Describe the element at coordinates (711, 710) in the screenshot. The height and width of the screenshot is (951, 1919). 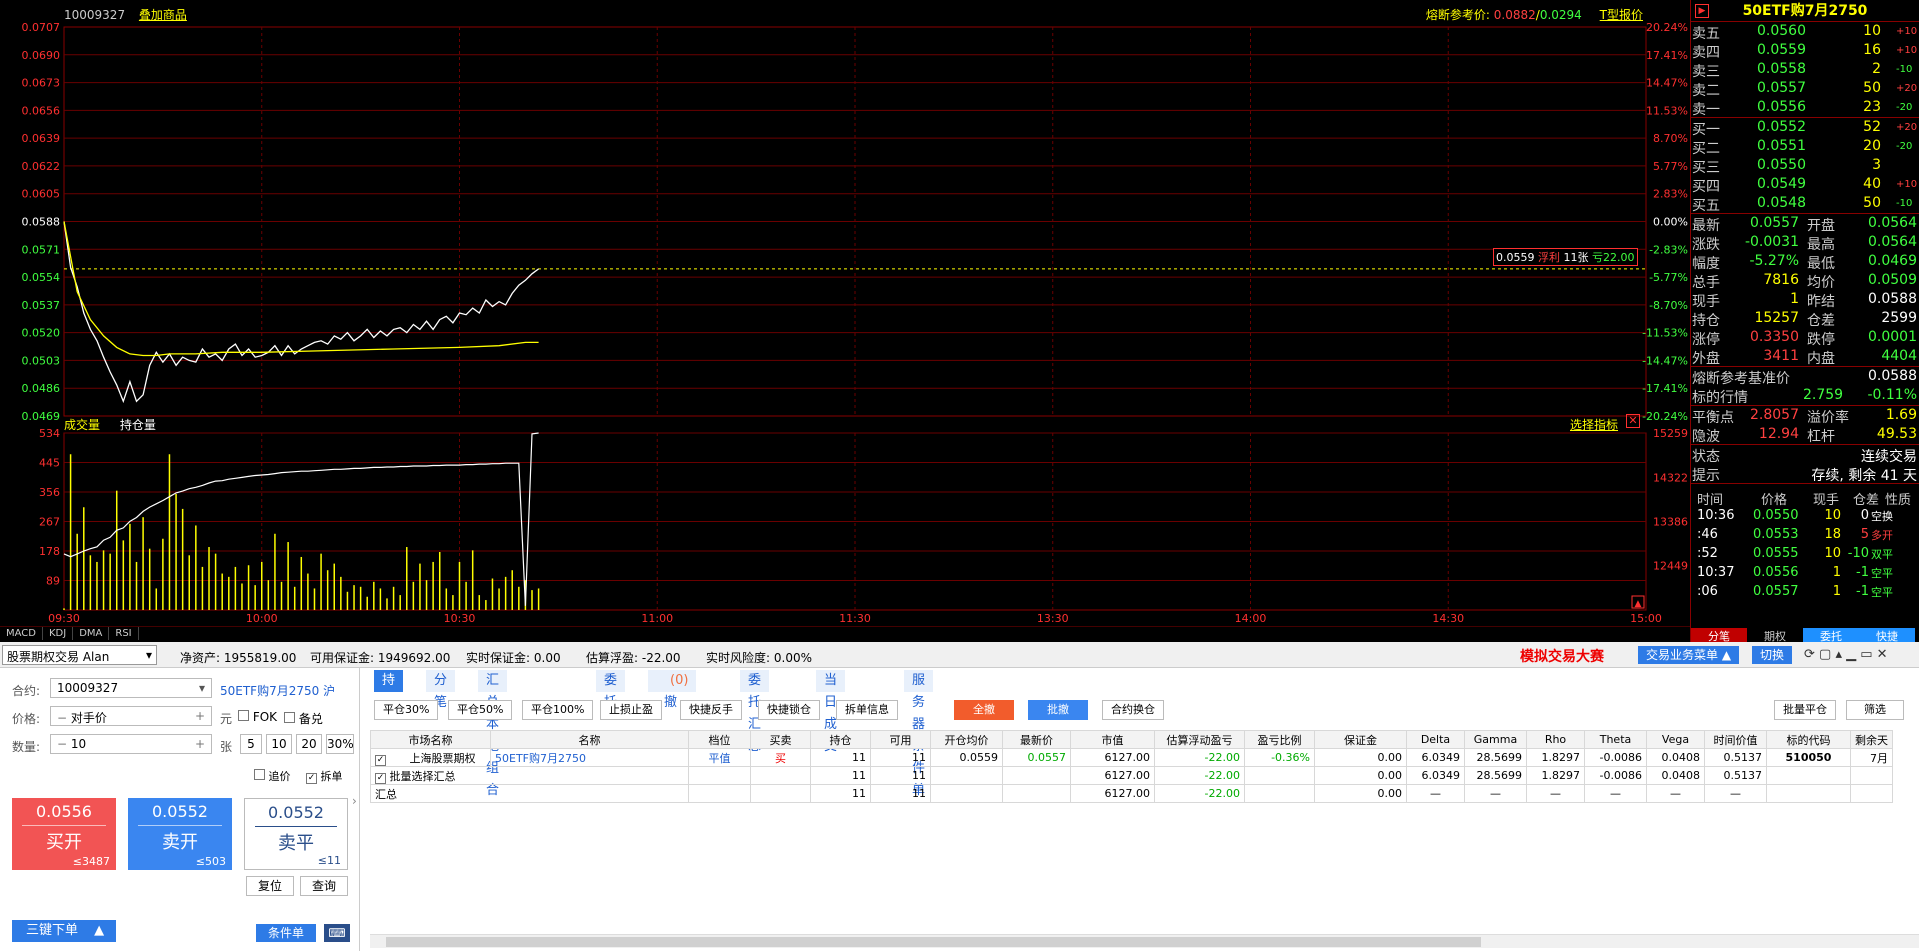
I see `quick-reverse-button: 快捷反手` at that location.